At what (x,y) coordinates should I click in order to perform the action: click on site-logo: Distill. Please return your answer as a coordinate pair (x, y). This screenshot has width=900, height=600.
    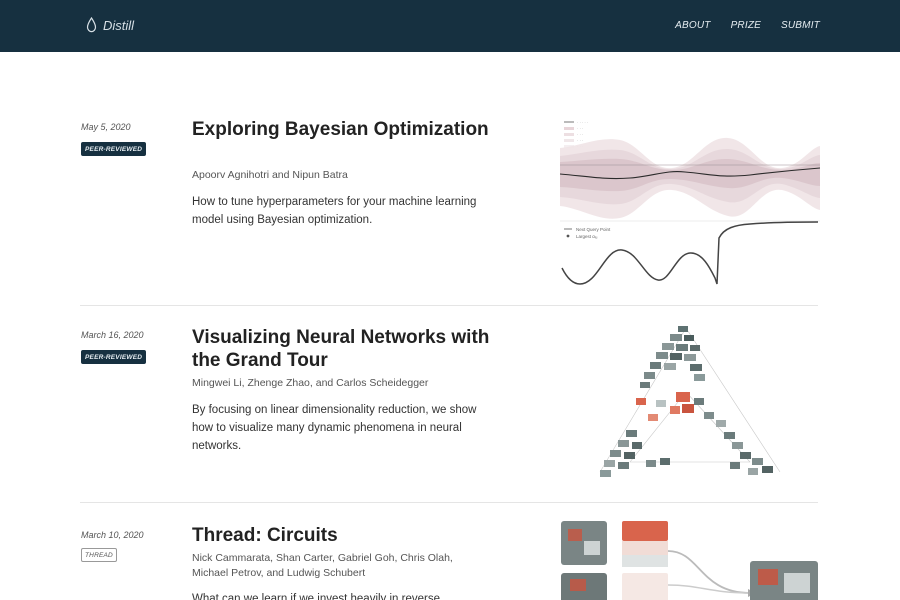
    Looking at the image, I should click on (110, 25).